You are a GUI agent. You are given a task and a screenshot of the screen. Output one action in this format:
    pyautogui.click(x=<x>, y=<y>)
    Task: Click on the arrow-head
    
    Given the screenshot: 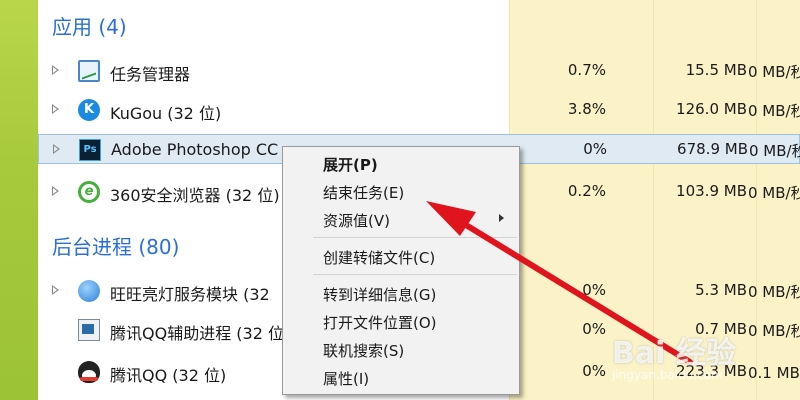 What is the action you would take?
    pyautogui.click(x=451, y=218)
    